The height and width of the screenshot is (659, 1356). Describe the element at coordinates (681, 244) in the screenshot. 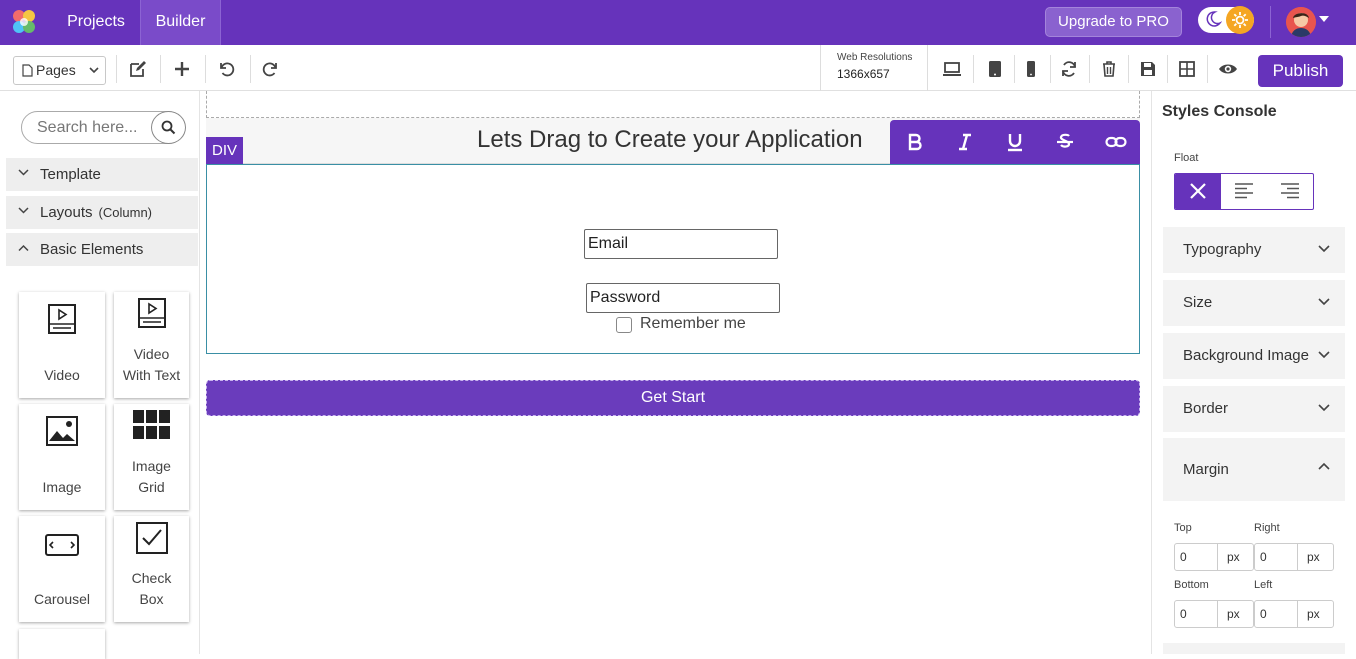

I see `email-field: Email` at that location.